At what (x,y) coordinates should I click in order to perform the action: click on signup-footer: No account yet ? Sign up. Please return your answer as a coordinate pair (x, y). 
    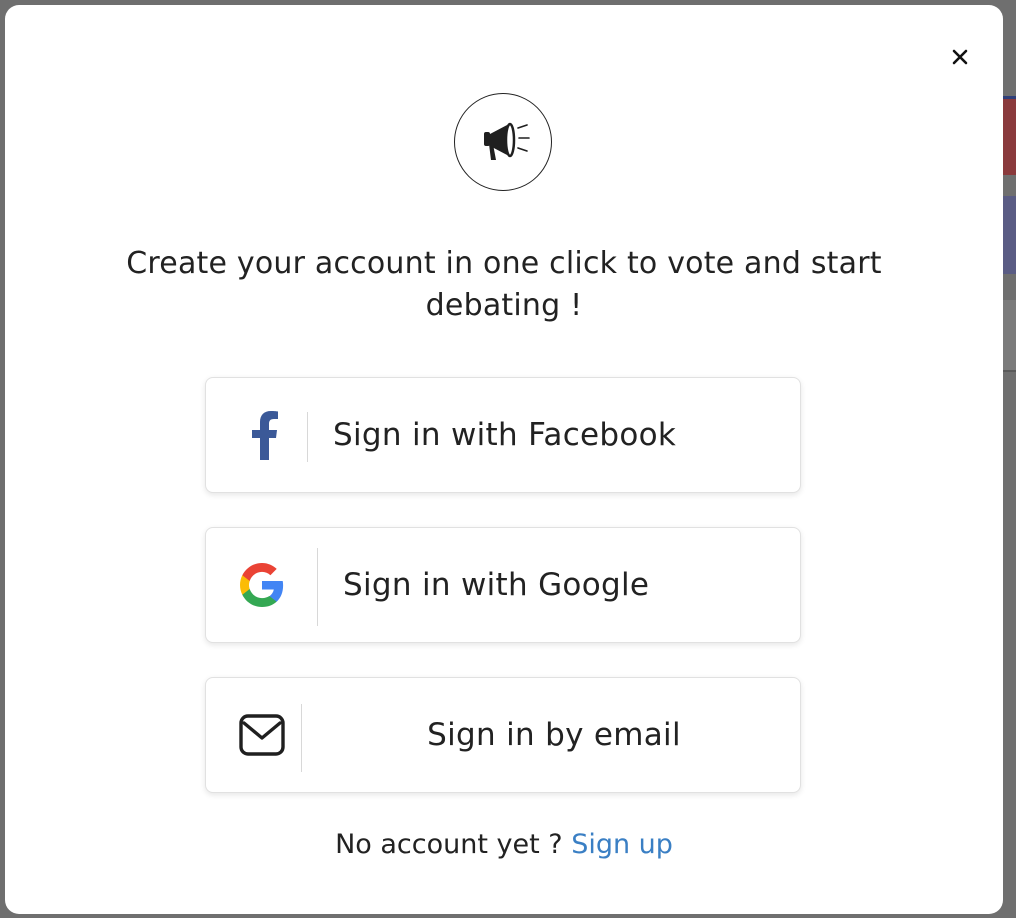
    Looking at the image, I should click on (504, 845).